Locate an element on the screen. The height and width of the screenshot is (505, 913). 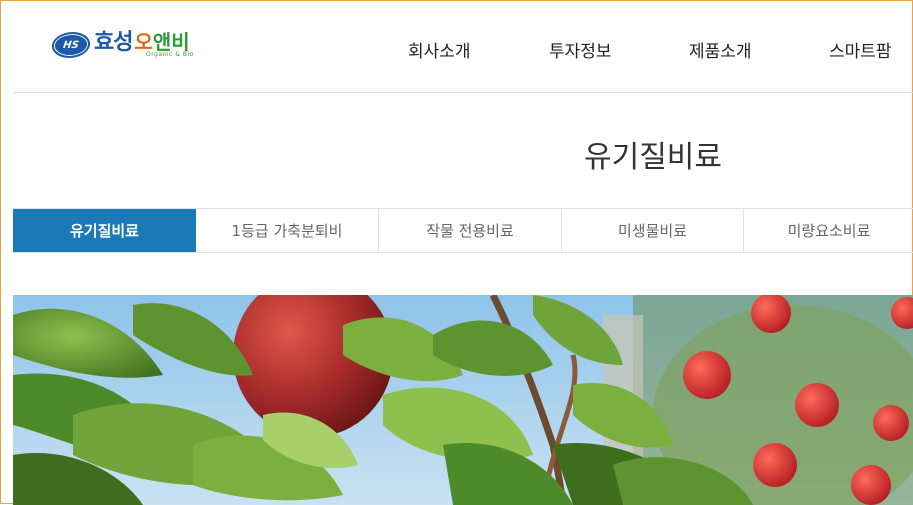
nav-item-smartfarm: 스마트팜 is located at coordinates (860, 49).